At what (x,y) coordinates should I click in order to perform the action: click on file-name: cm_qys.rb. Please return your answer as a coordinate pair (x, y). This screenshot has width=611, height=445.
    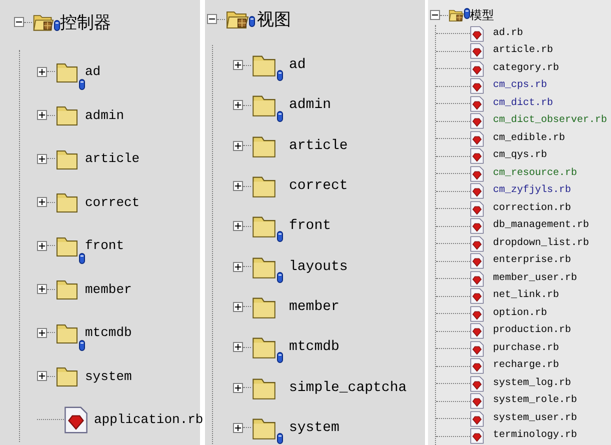
    Looking at the image, I should click on (520, 156).